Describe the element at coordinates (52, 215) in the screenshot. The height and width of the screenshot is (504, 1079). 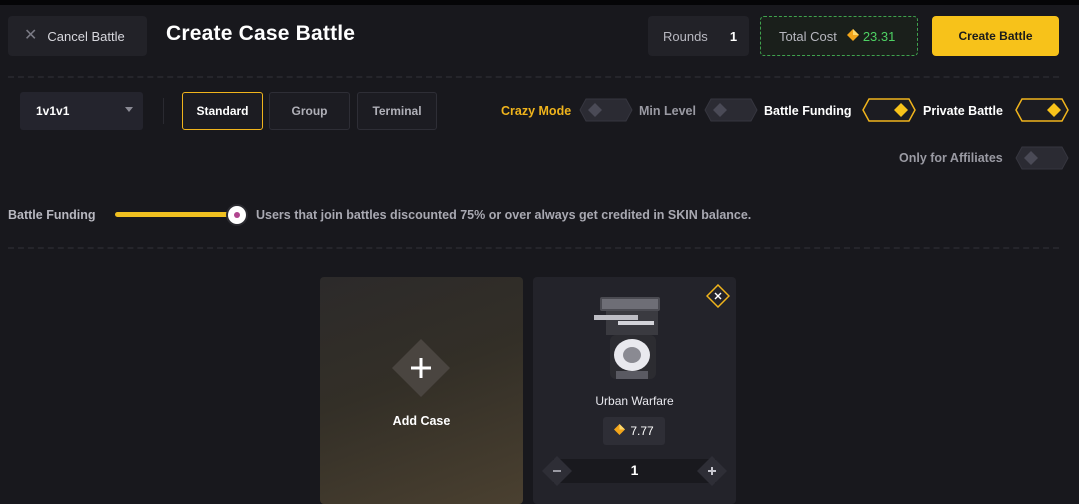
I see `battle-funding-slider-label: Battle Funding` at that location.